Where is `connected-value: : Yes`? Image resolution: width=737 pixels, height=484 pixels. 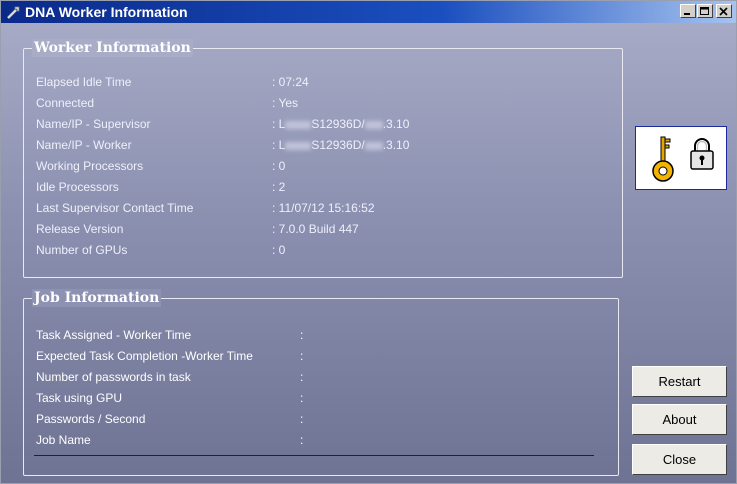
connected-value: : Yes is located at coordinates (285, 103).